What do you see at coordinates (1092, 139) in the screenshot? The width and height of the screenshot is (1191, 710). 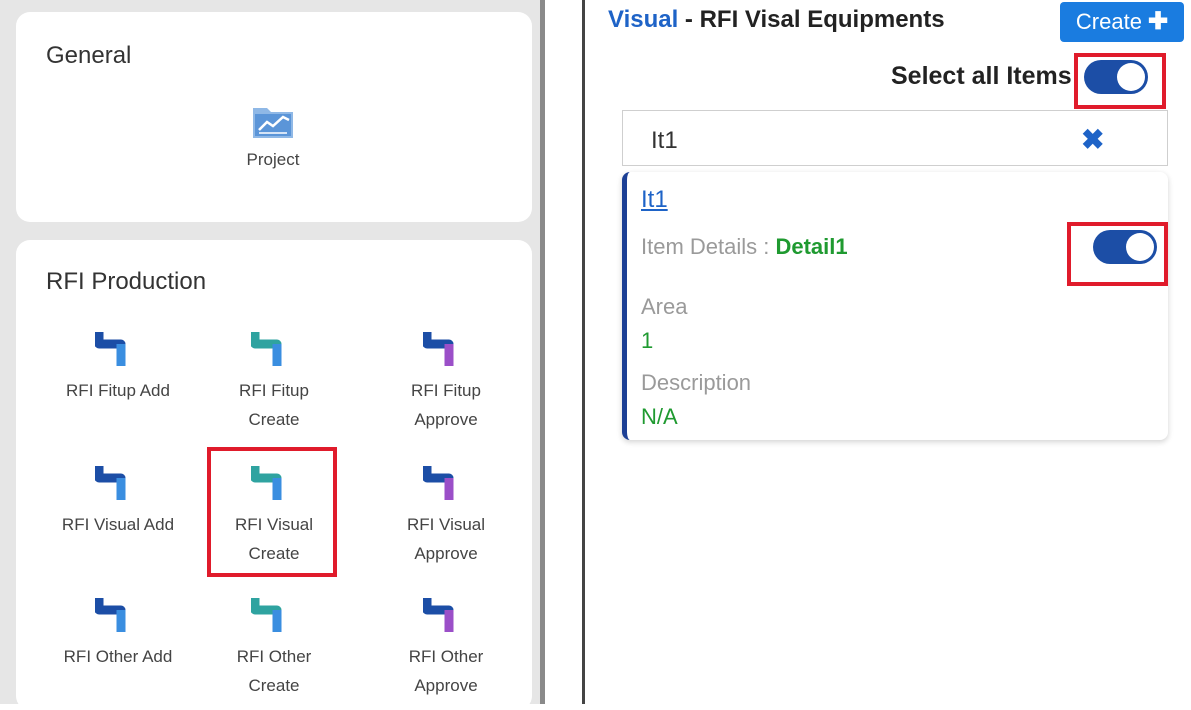 I see `close-icon: ✖` at bounding box center [1092, 139].